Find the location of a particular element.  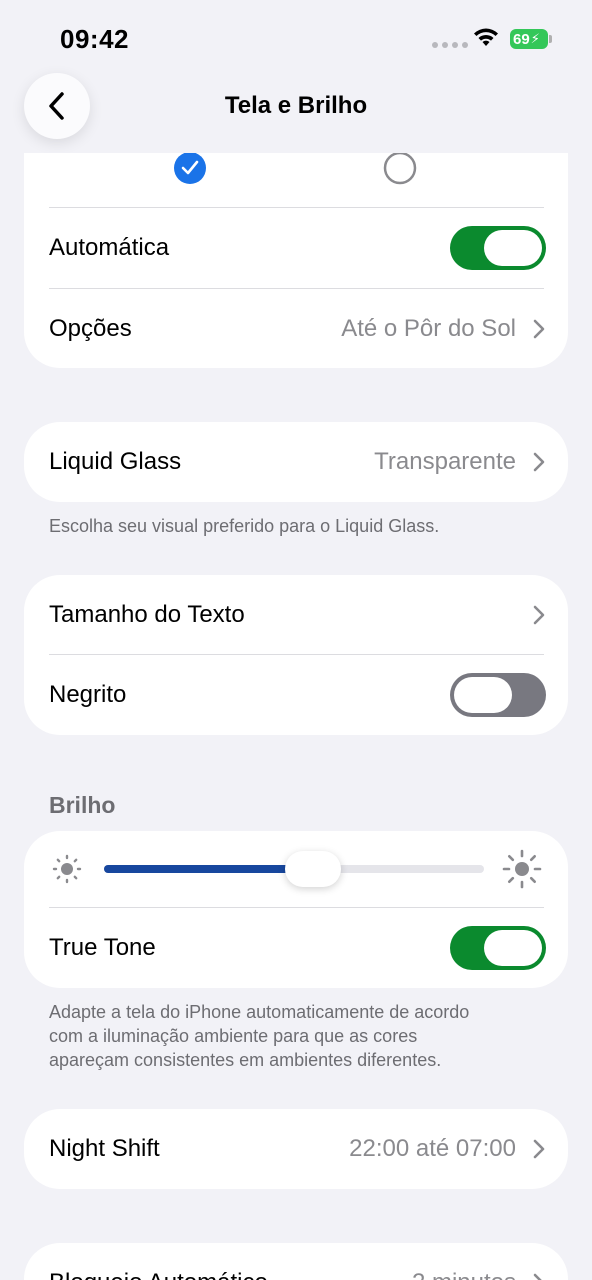

battery-indicator: 69 ⚡ is located at coordinates (529, 39).